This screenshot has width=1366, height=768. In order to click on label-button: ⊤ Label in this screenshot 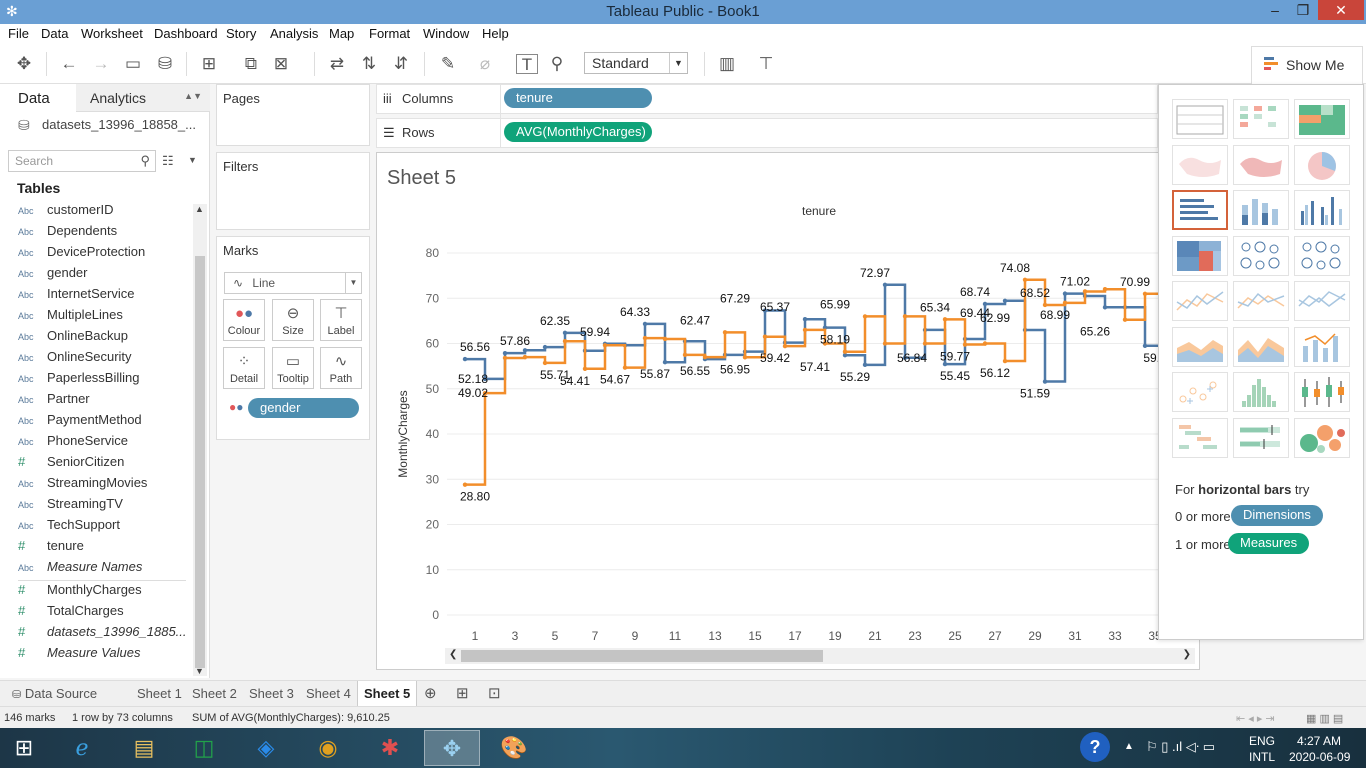, I will do `click(341, 320)`.